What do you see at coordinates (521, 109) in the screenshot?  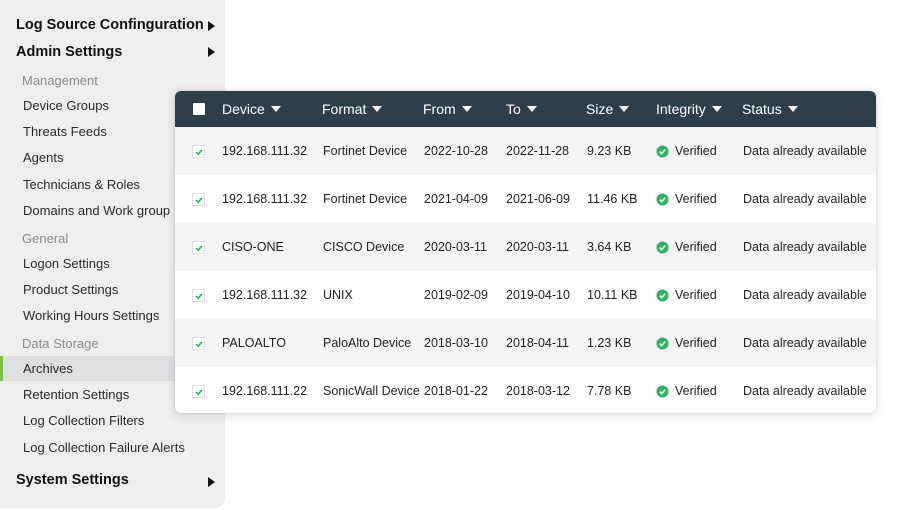 I see `column-header-to: To` at bounding box center [521, 109].